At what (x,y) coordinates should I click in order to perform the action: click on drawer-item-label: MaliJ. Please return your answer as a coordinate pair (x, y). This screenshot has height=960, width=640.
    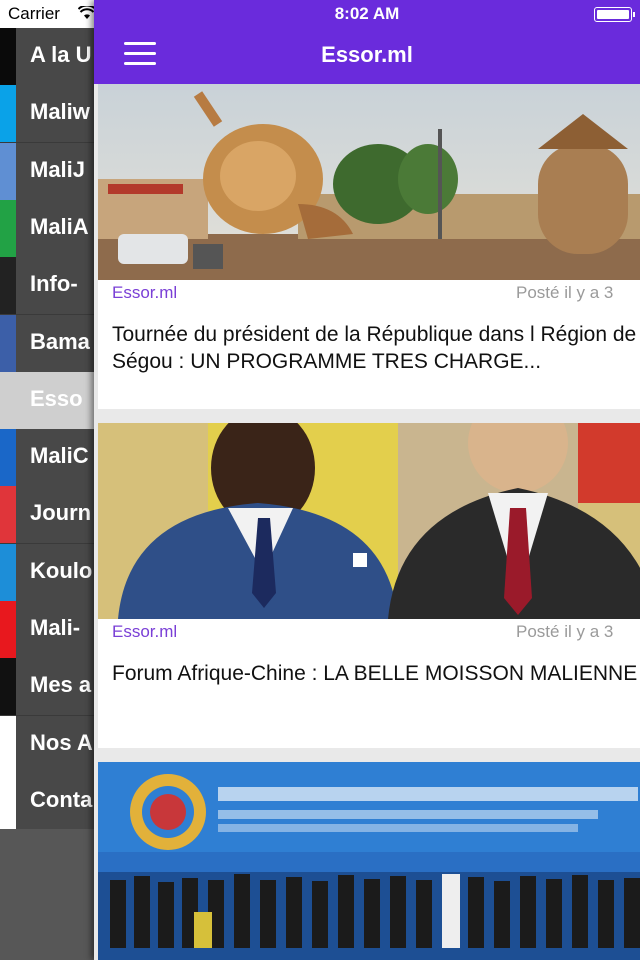
    Looking at the image, I should click on (58, 169).